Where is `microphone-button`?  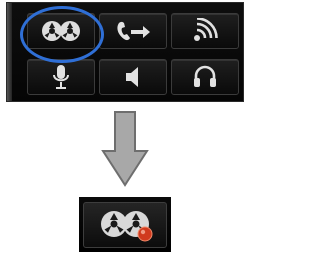 microphone-button is located at coordinates (61, 77).